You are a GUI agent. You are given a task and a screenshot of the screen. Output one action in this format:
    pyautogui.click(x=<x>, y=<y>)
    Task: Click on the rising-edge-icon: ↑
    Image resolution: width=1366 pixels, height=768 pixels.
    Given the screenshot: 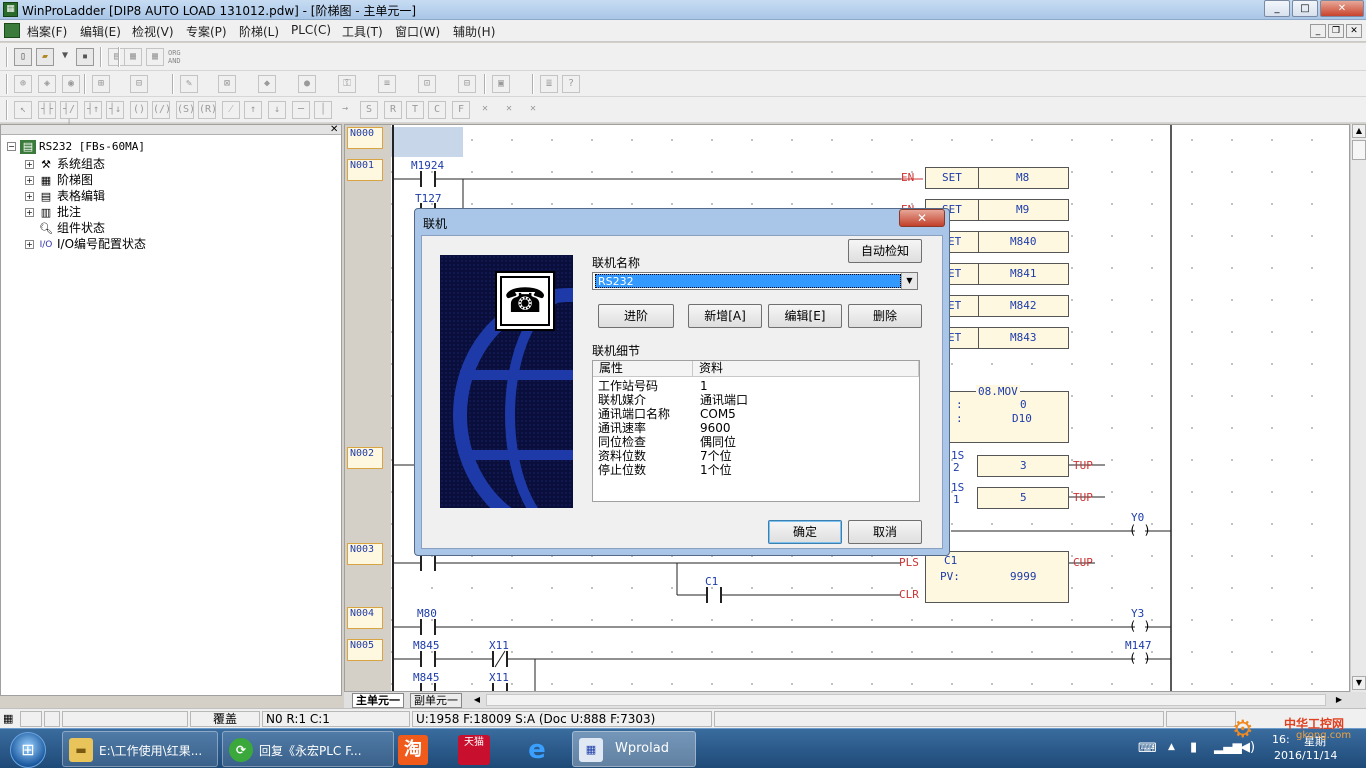 What is the action you would take?
    pyautogui.click(x=253, y=110)
    